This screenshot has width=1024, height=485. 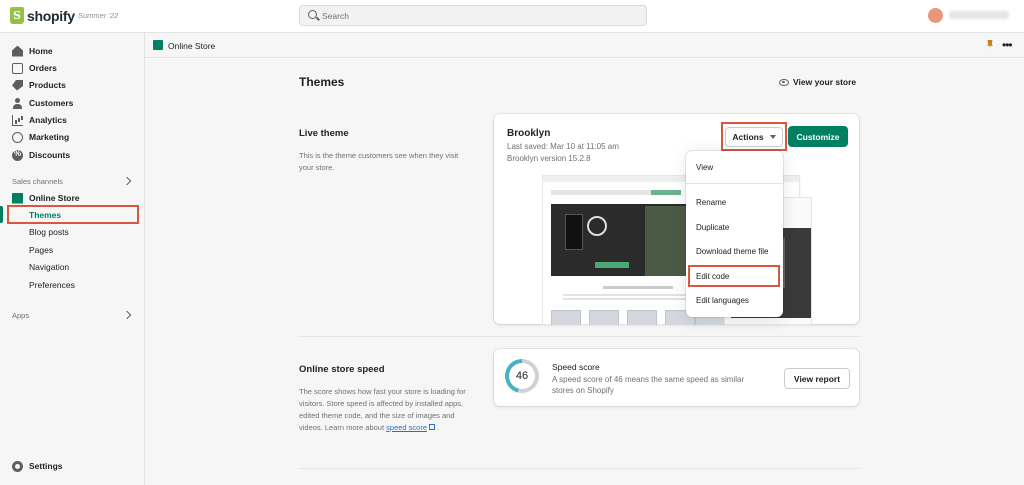 I want to click on external-link-icon, so click(x=432, y=427).